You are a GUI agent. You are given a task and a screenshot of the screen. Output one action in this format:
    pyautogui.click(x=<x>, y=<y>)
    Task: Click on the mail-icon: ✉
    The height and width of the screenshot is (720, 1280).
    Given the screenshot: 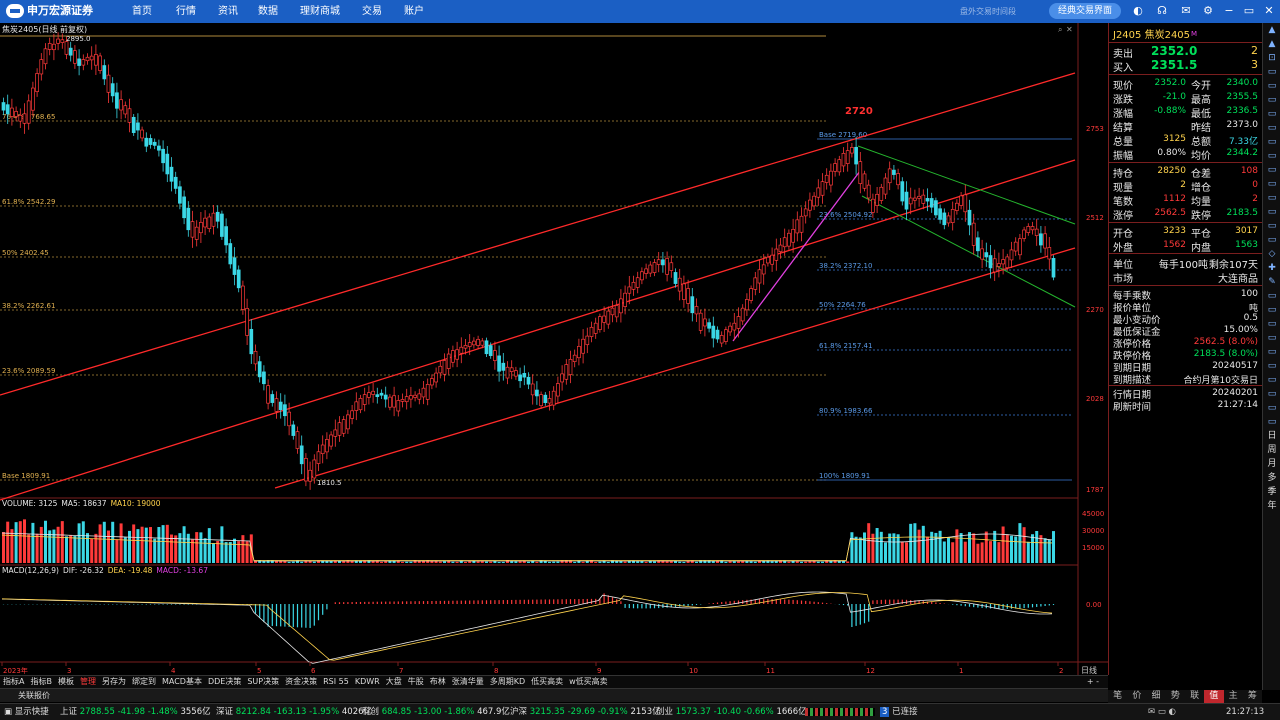 What is the action you would take?
    pyautogui.click(x=1186, y=11)
    